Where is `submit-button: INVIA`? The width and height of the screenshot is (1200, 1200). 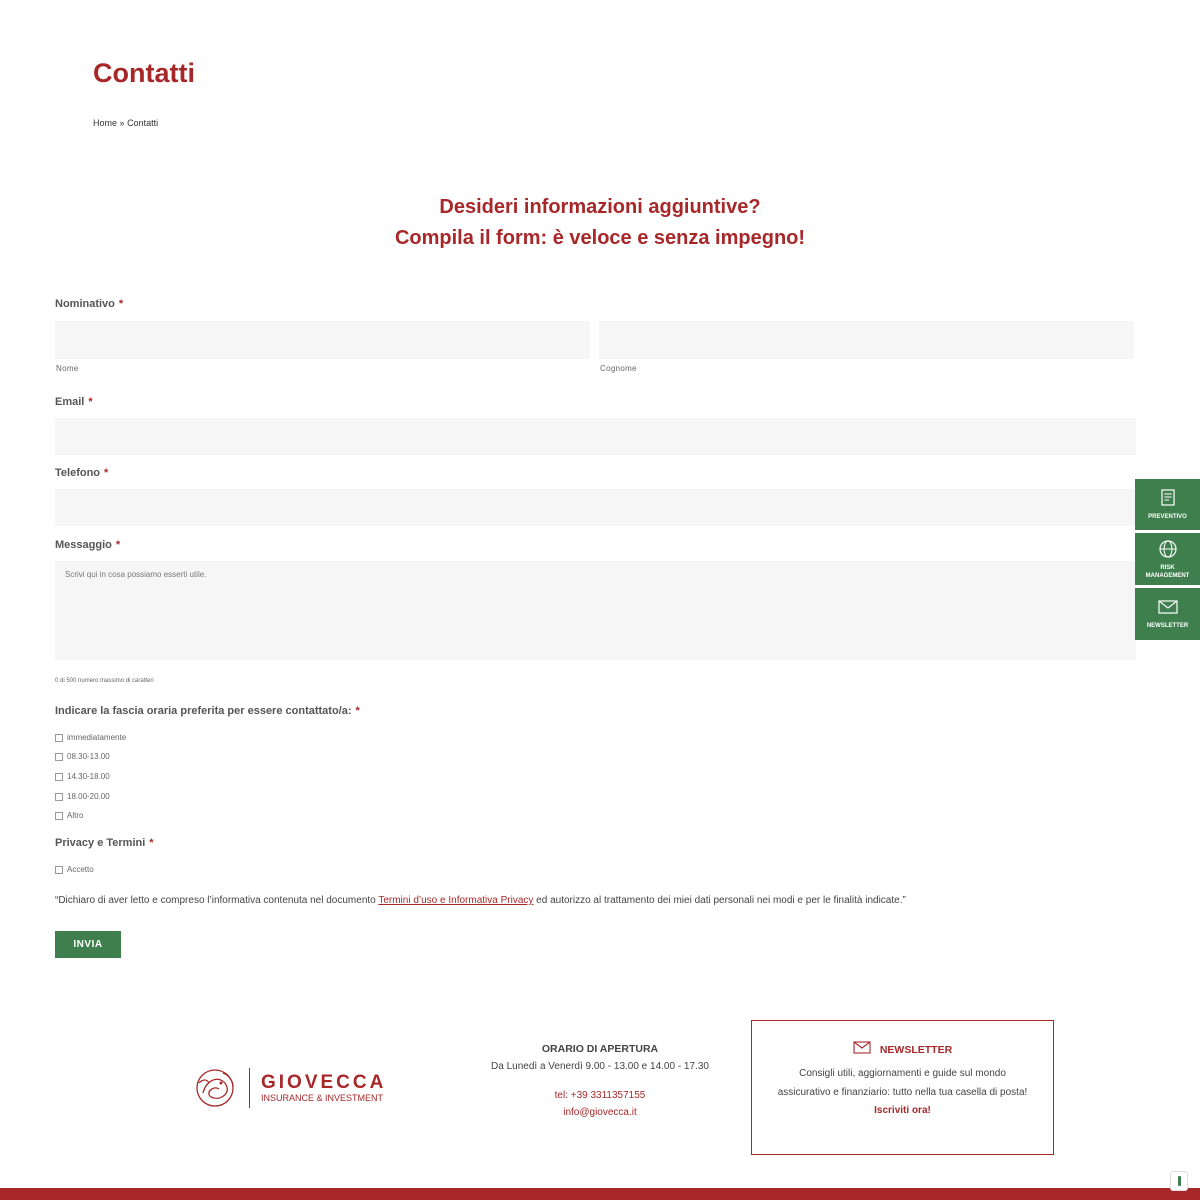
submit-button: INVIA is located at coordinates (88, 944).